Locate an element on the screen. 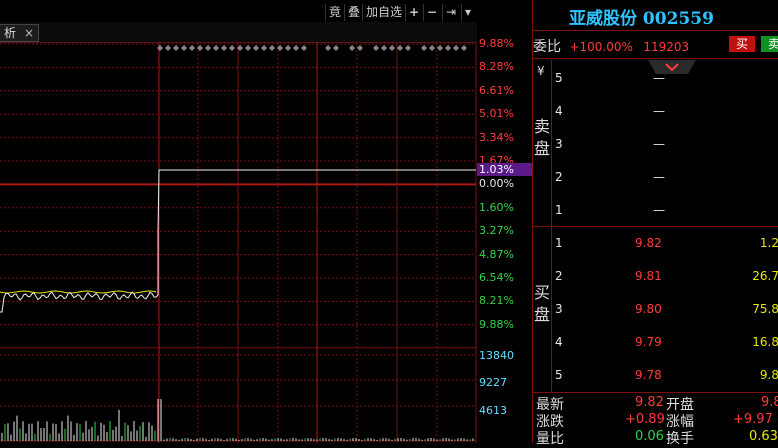 This screenshot has height=448, width=778. turnover-value: 0.63 is located at coordinates (763, 436).